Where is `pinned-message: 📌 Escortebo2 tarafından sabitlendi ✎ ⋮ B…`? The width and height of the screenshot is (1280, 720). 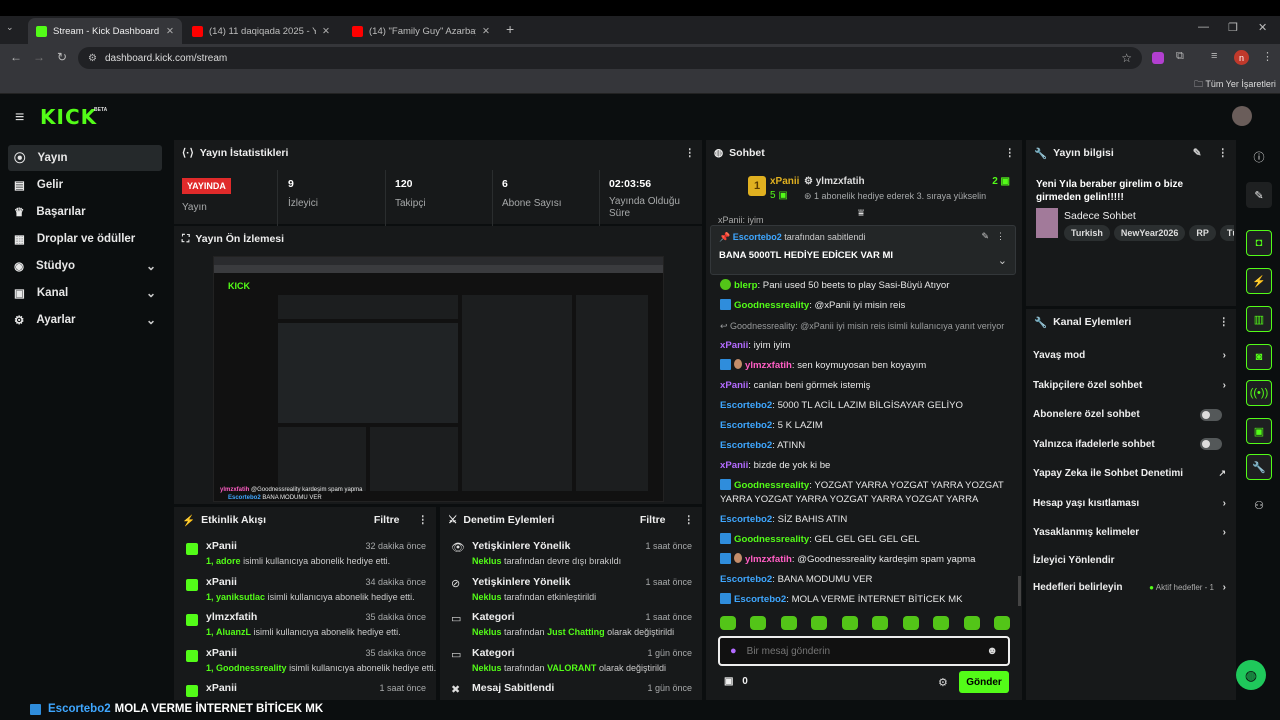 pinned-message: 📌 Escortebo2 tarafından sabitlendi ✎ ⋮ B… is located at coordinates (863, 250).